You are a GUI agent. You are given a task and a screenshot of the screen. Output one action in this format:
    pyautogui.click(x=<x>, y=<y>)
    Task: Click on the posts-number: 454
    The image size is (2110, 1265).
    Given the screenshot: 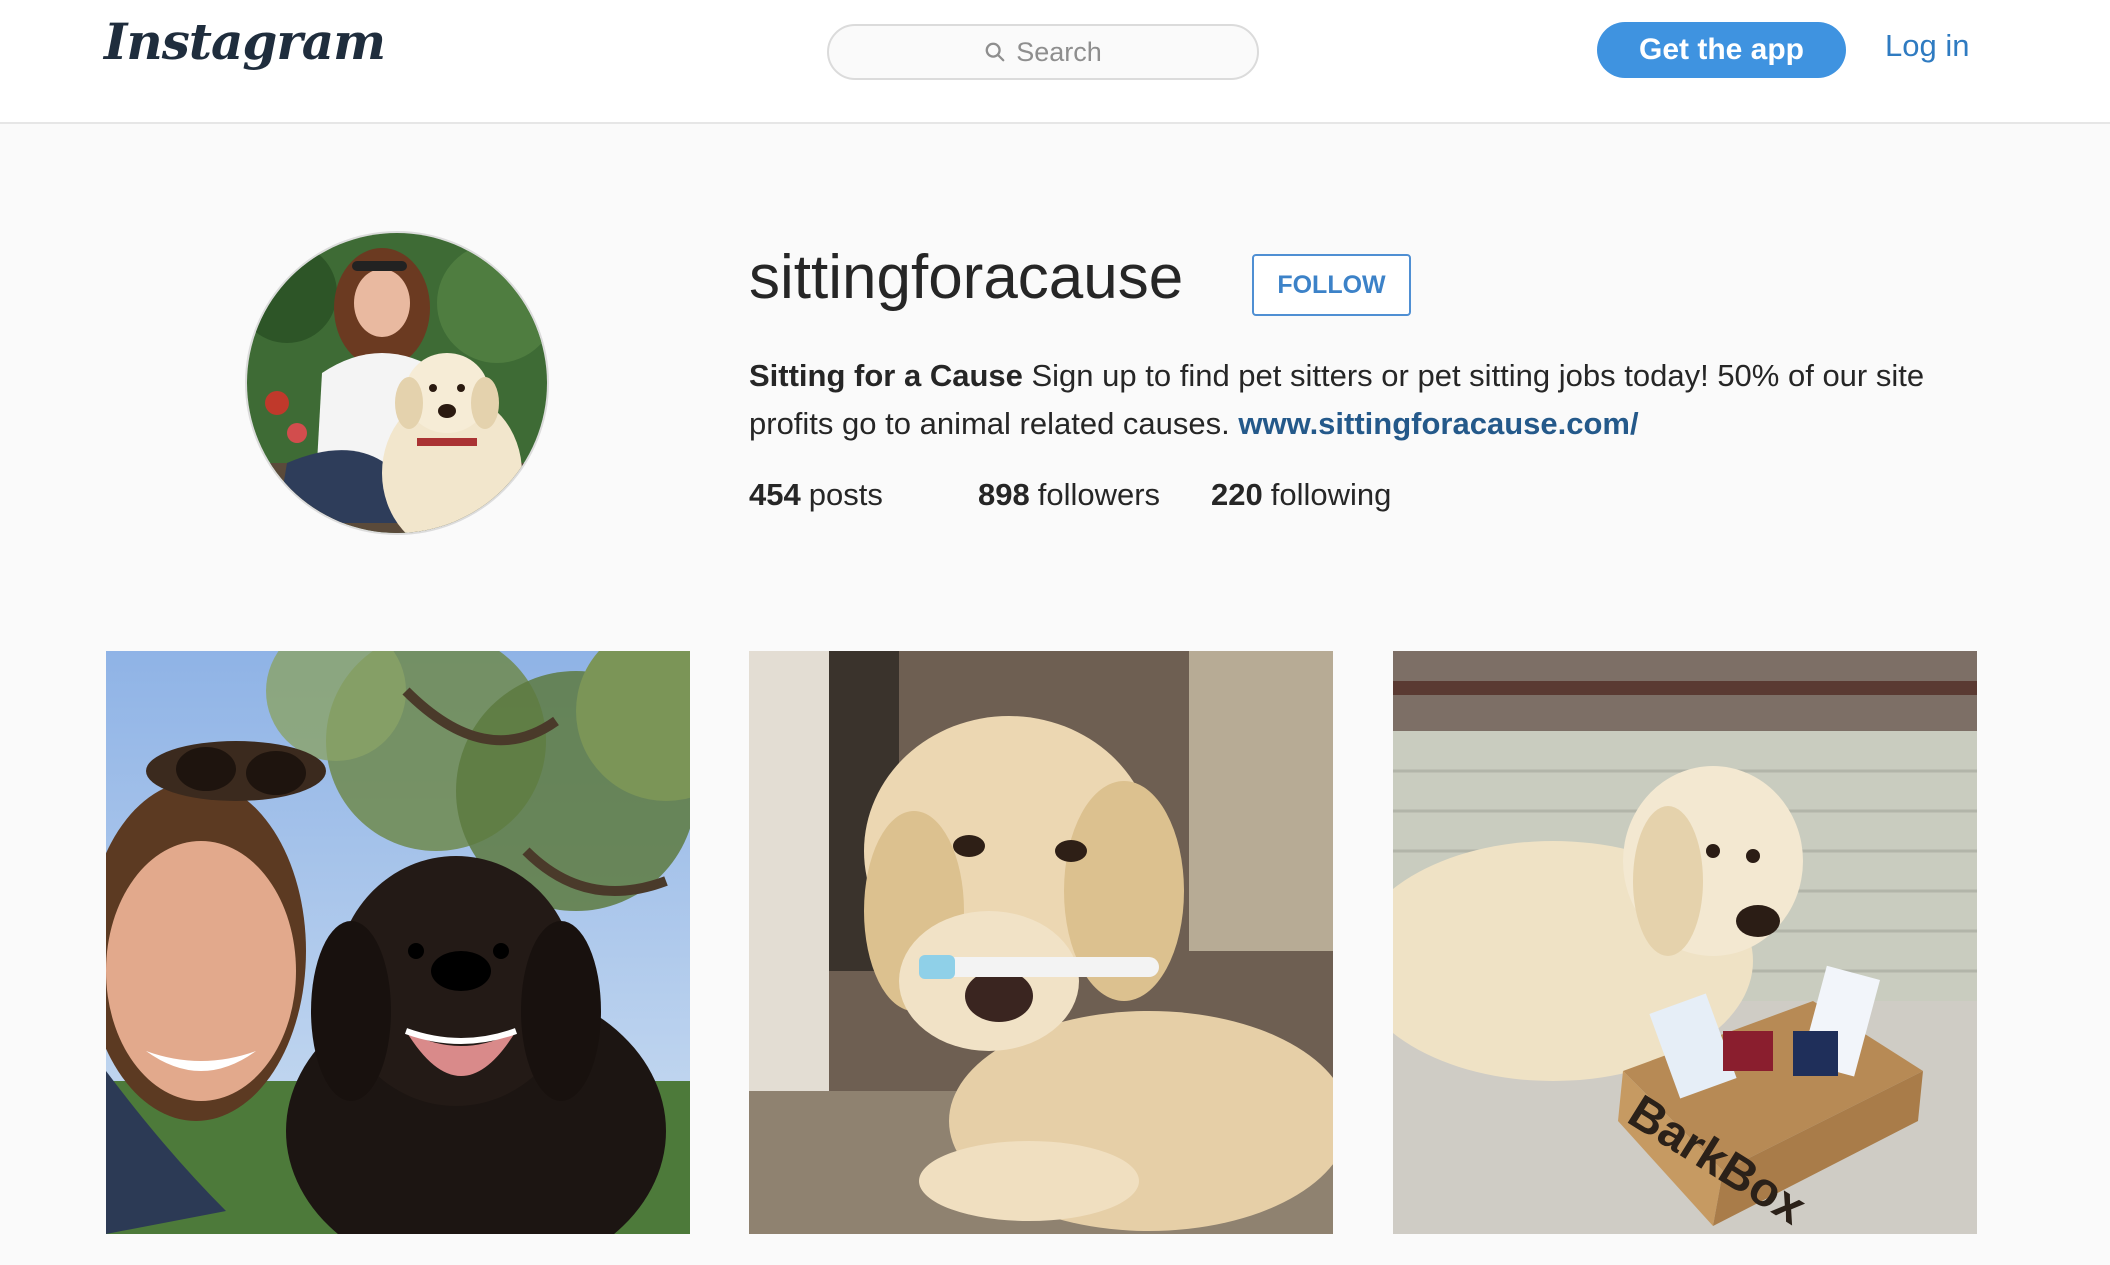 What is the action you would take?
    pyautogui.click(x=775, y=494)
    